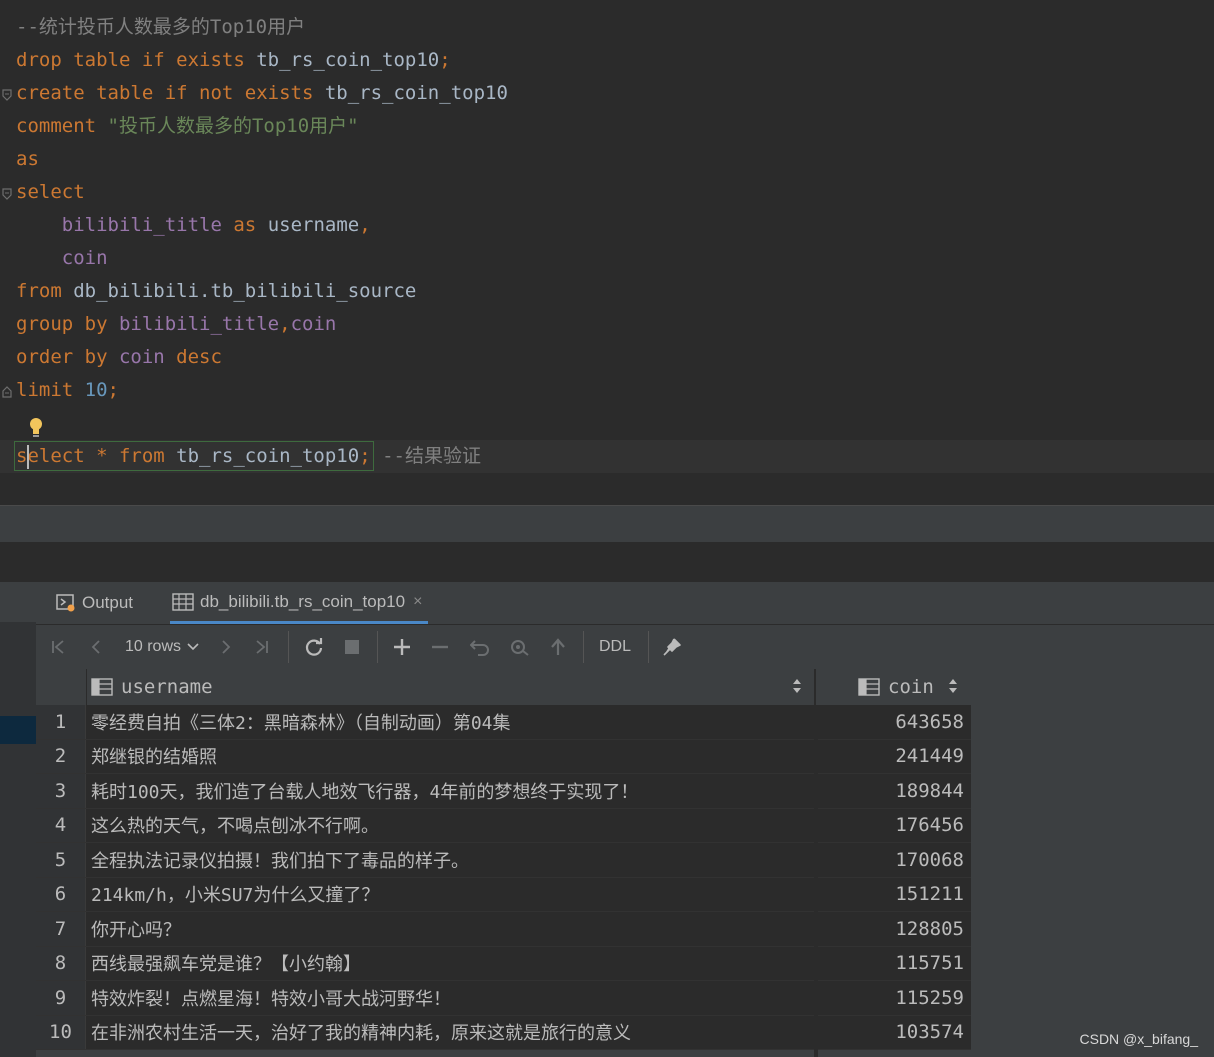 The width and height of the screenshot is (1214, 1057). Describe the element at coordinates (61, 722) in the screenshot. I see `row-number: 1` at that location.